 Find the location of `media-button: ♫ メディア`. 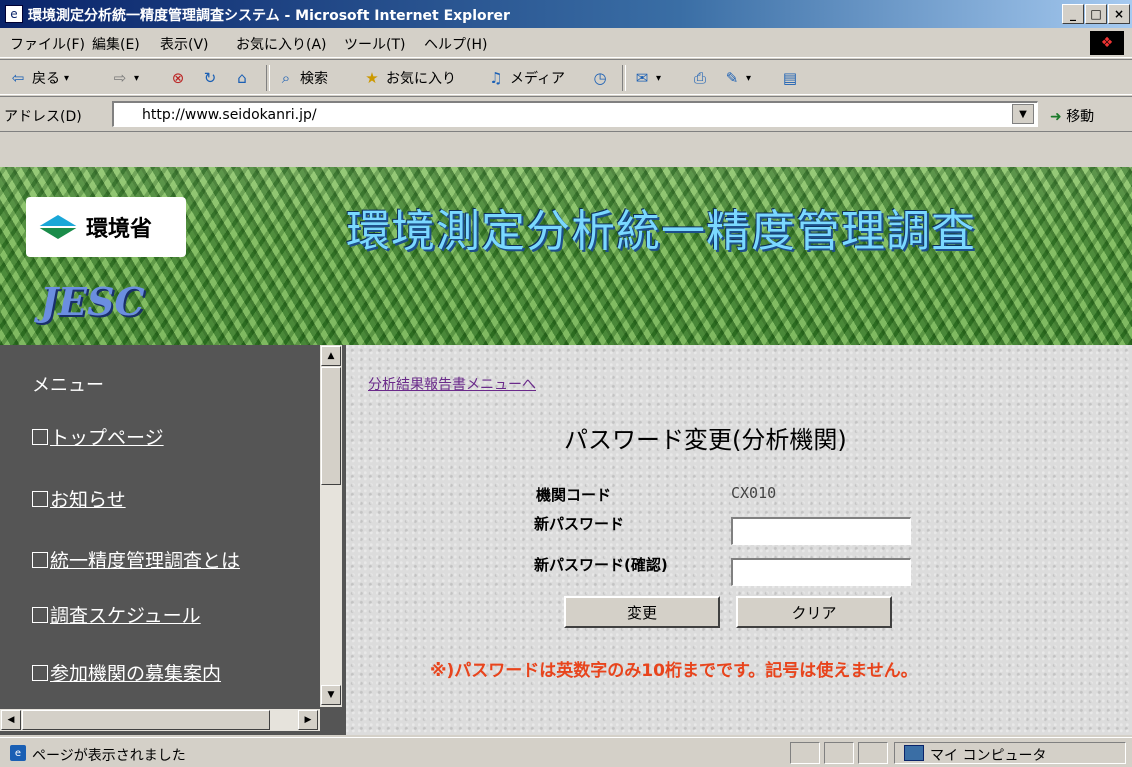

media-button: ♫ メディア is located at coordinates (525, 78).